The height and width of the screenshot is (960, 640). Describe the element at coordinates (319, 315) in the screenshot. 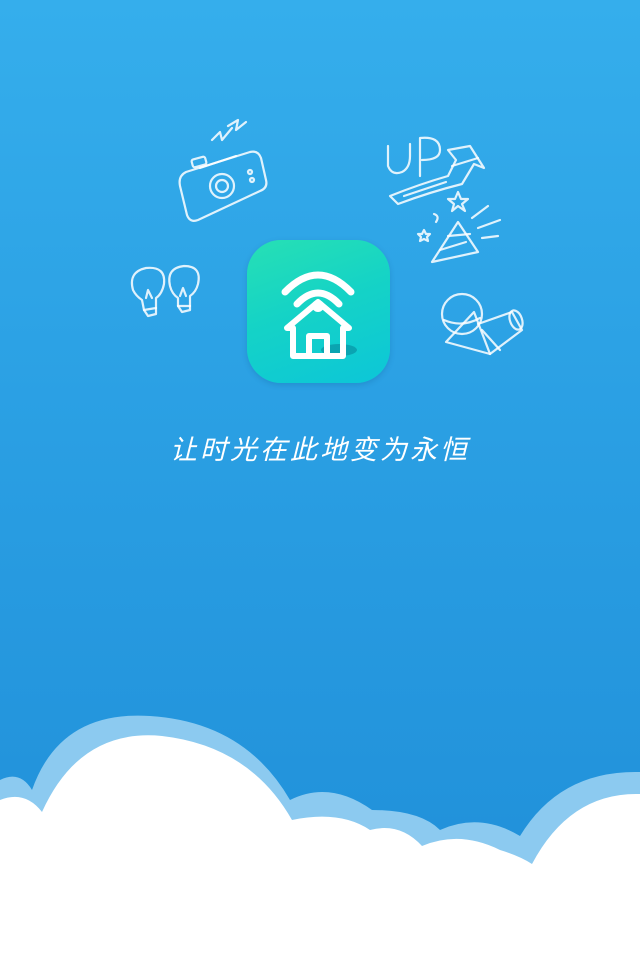

I see `wifi-home-icon` at that location.